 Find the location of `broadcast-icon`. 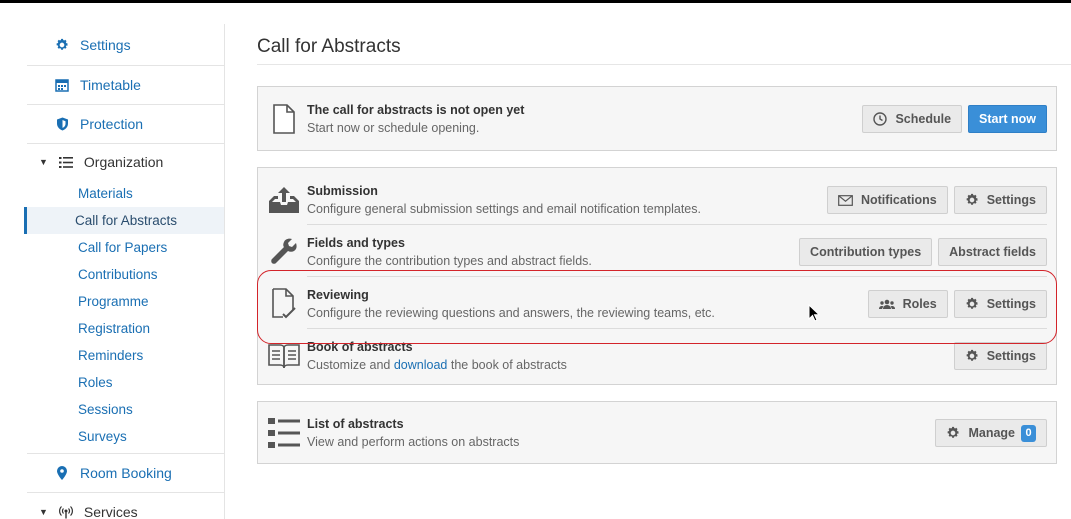

broadcast-icon is located at coordinates (66, 511).